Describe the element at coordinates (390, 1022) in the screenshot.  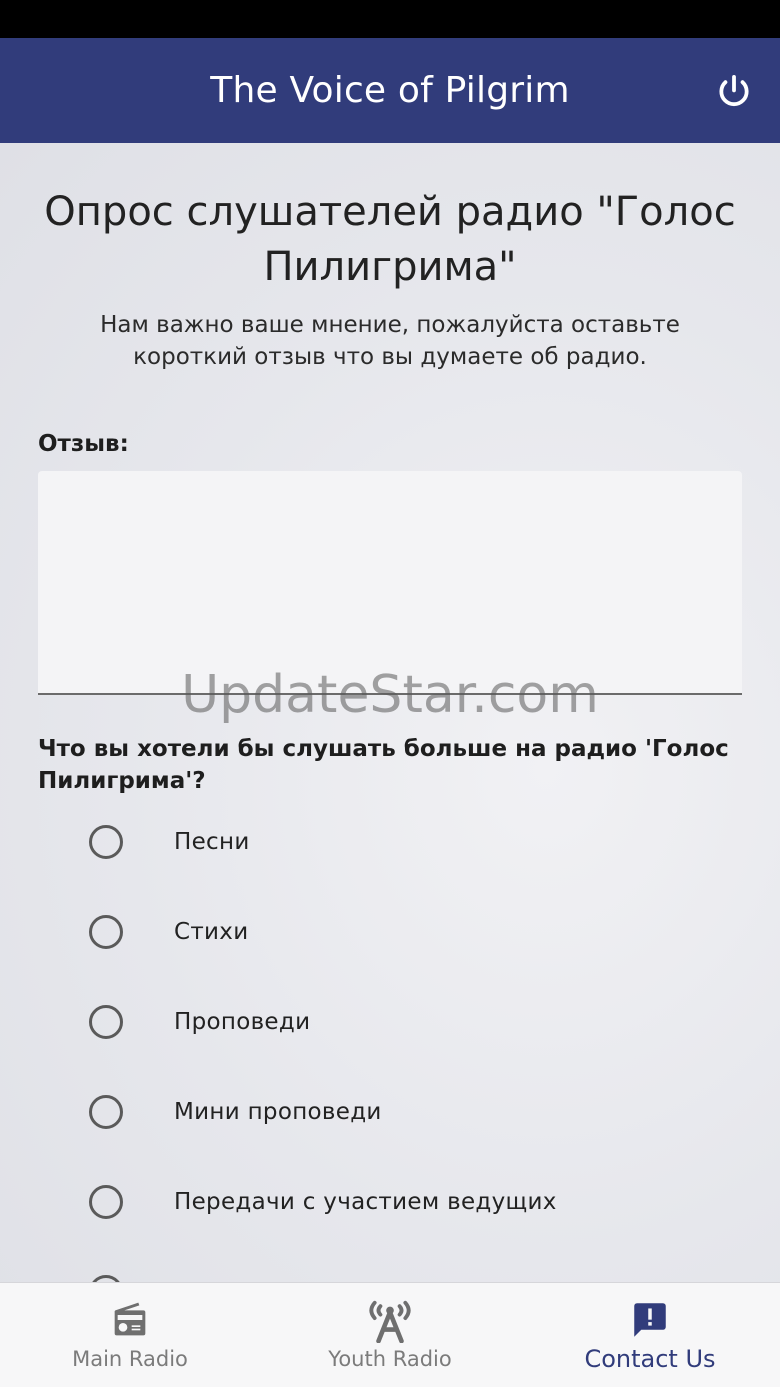
I see `option-sermons: Проповеди` at that location.